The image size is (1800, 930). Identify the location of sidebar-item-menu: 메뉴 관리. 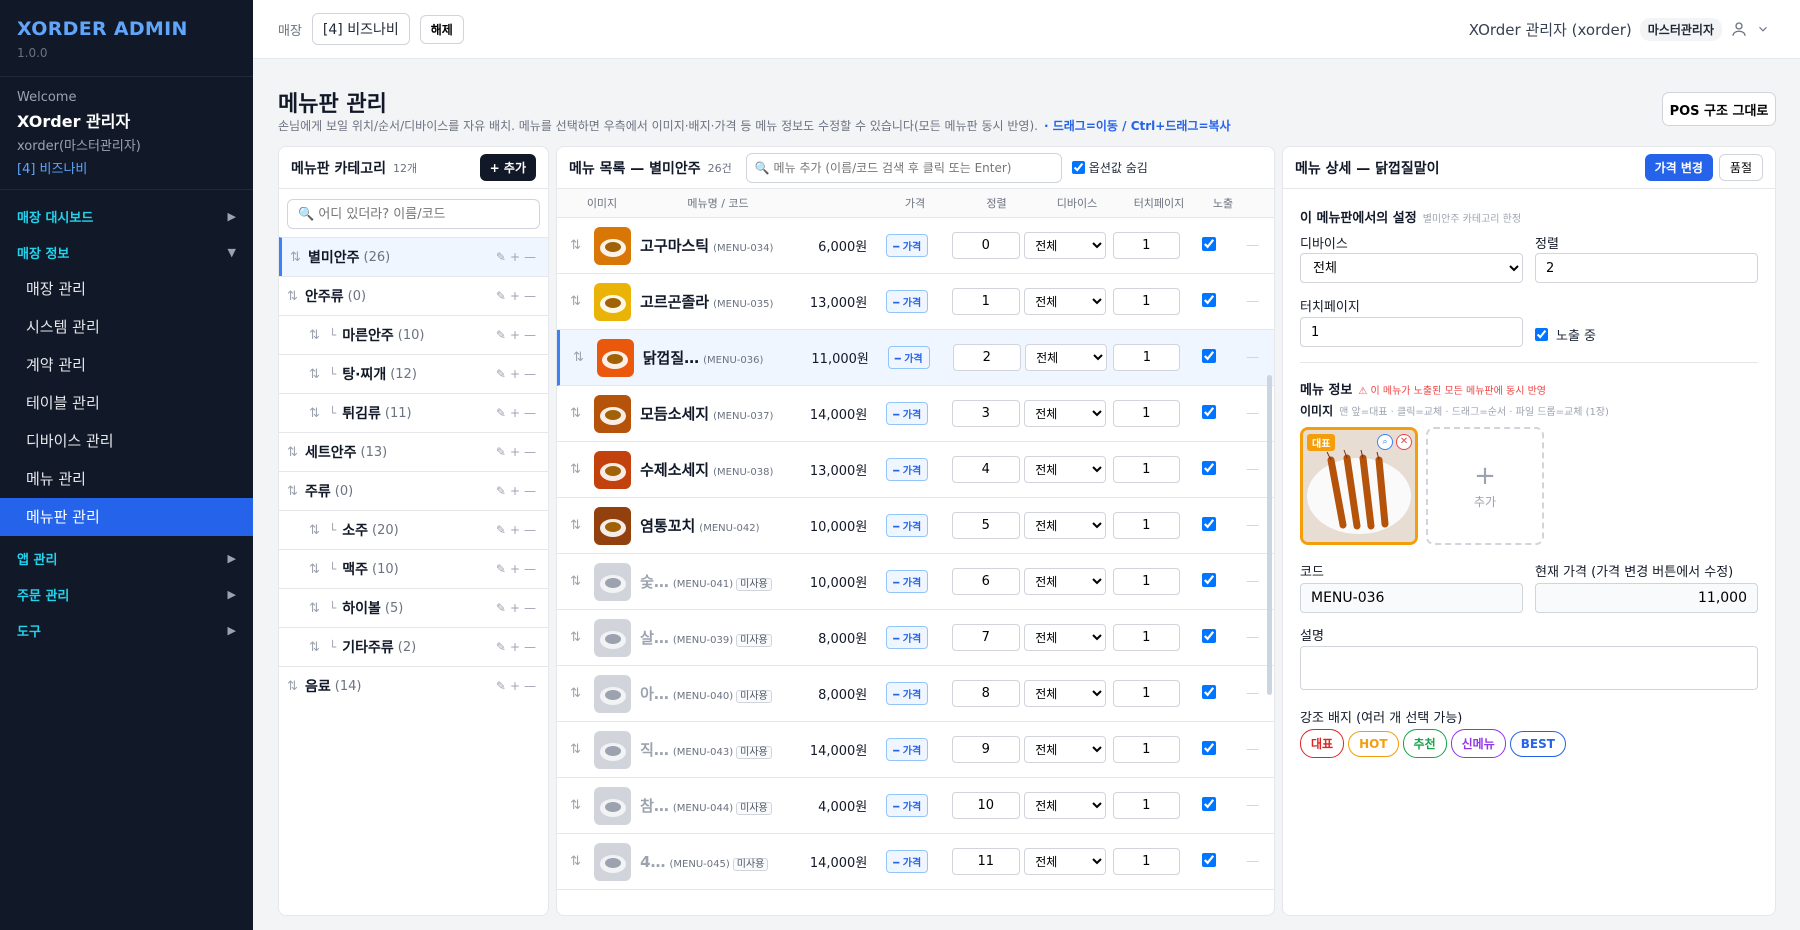
(126, 479).